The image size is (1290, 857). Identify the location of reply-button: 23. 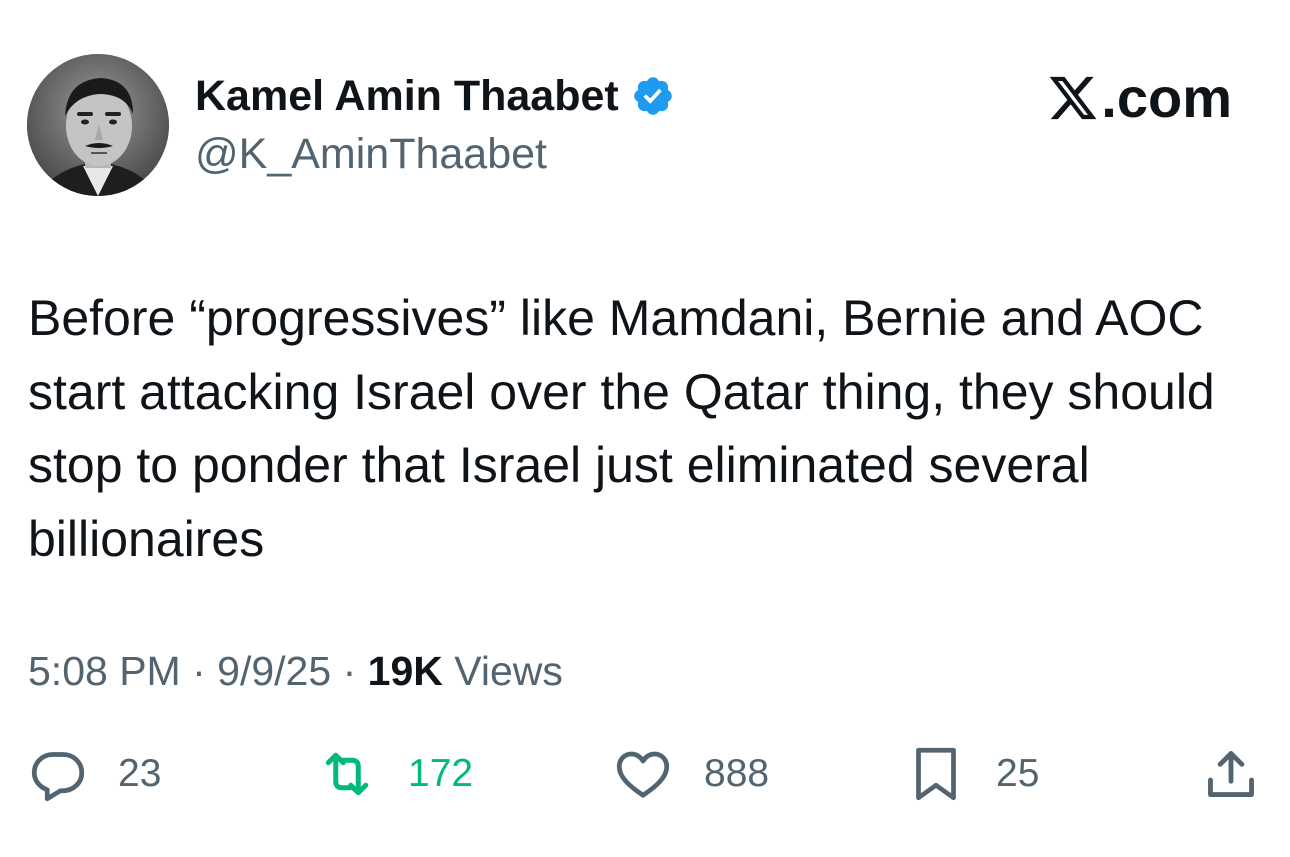
(94, 774).